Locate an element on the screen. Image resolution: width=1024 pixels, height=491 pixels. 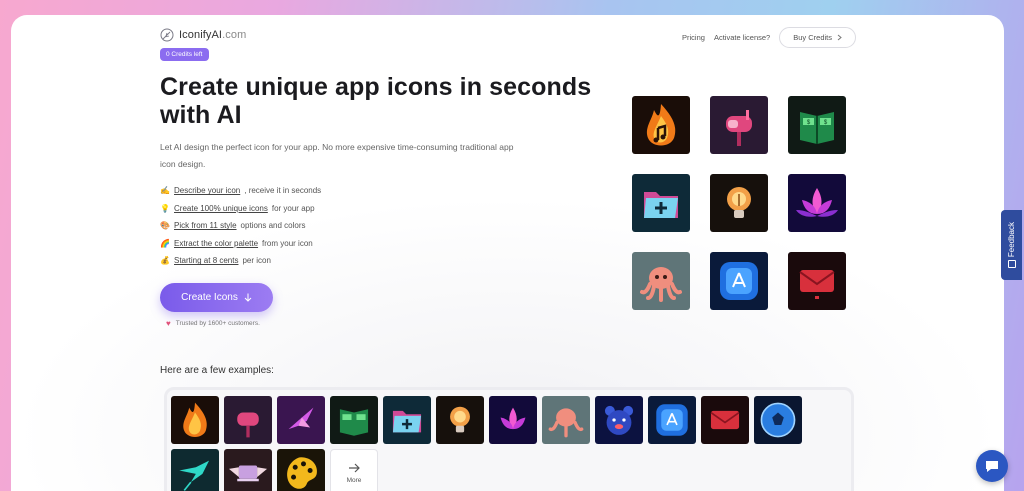
buy-credits-button: Buy Credits is located at coordinates (817, 37).